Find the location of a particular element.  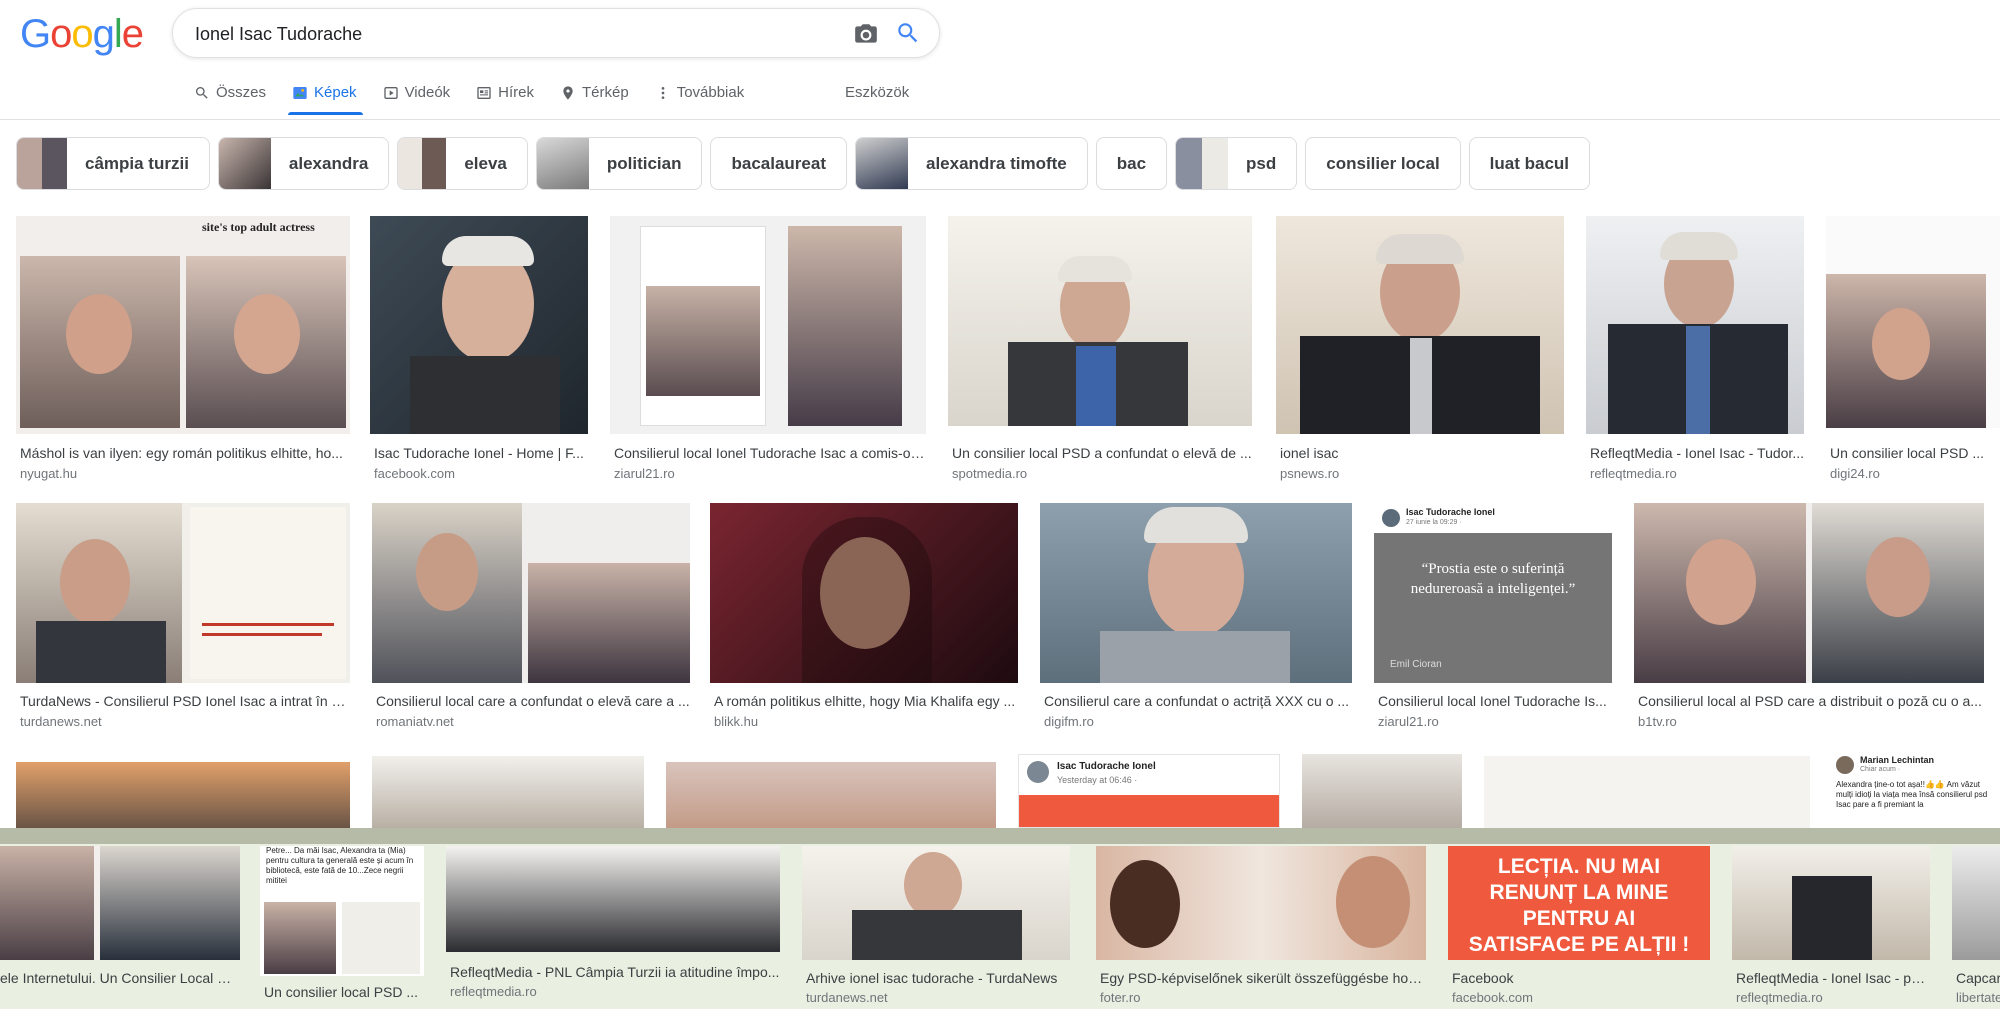

chip-luat-bacul: luat bacul is located at coordinates (1529, 163).